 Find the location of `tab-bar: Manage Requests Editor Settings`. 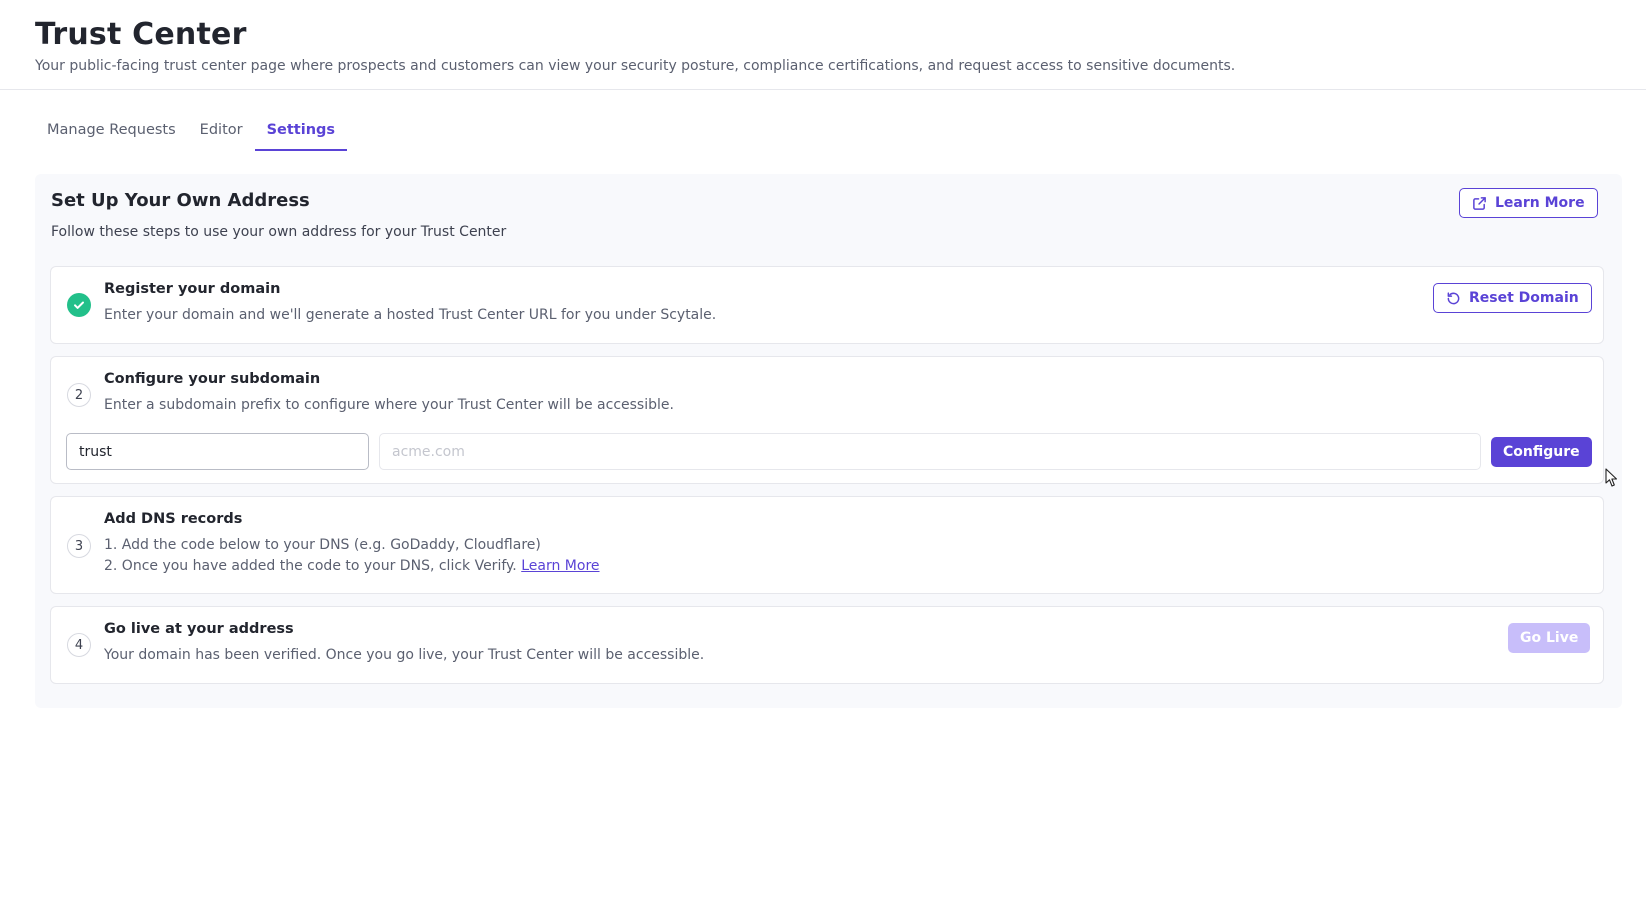

tab-bar: Manage Requests Editor Settings is located at coordinates (191, 131).